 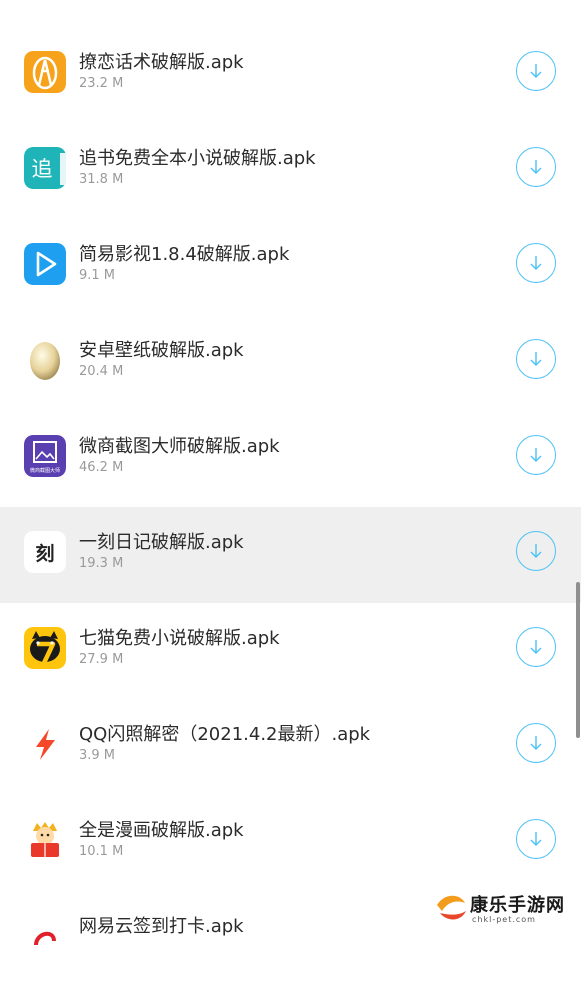 What do you see at coordinates (290, 360) in the screenshot?
I see `list-item: 安卓壁纸破解版.apk 20.4 M` at bounding box center [290, 360].